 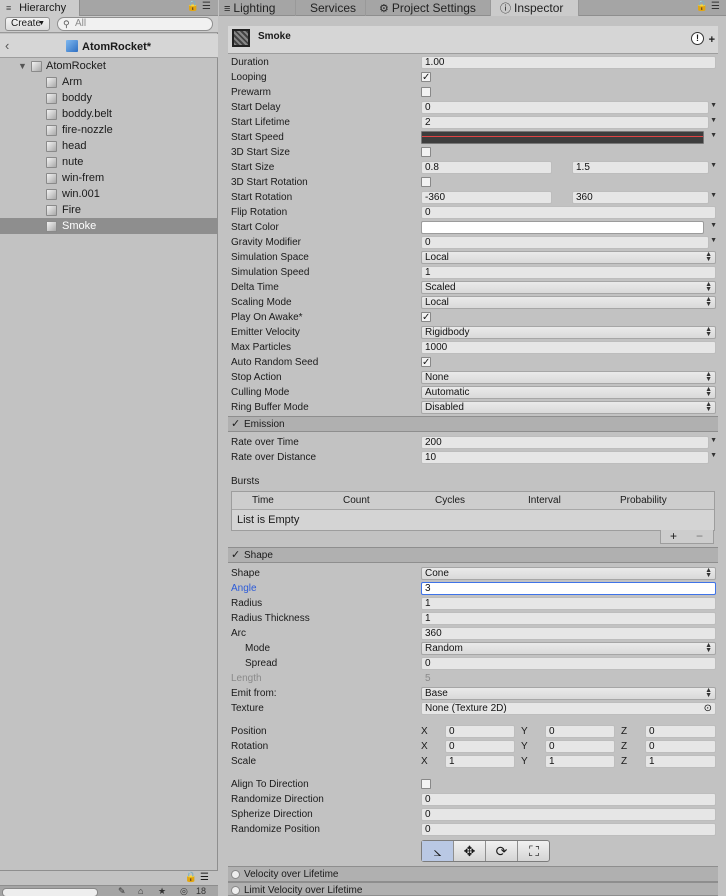 What do you see at coordinates (162, 891) in the screenshot?
I see `star-icon: ★` at bounding box center [162, 891].